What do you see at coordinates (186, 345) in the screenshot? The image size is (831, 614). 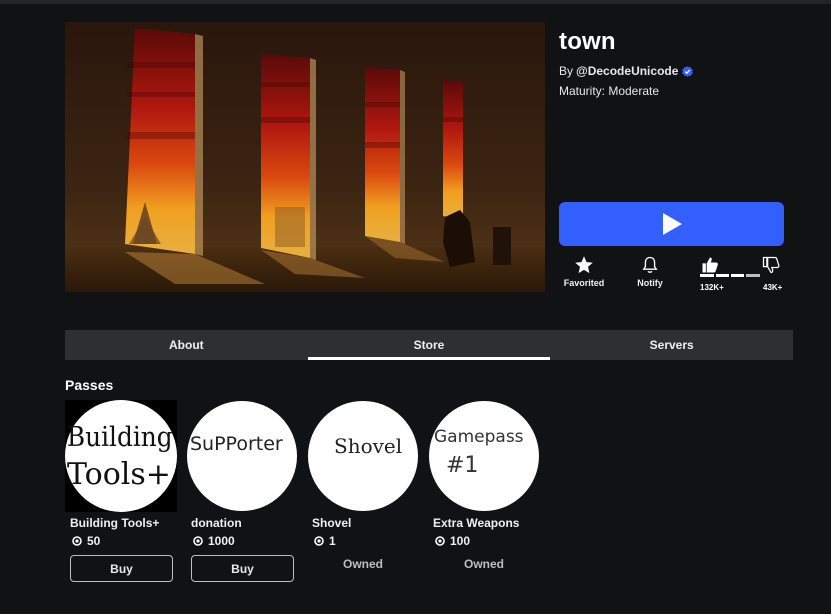 I see `tab-about: About` at bounding box center [186, 345].